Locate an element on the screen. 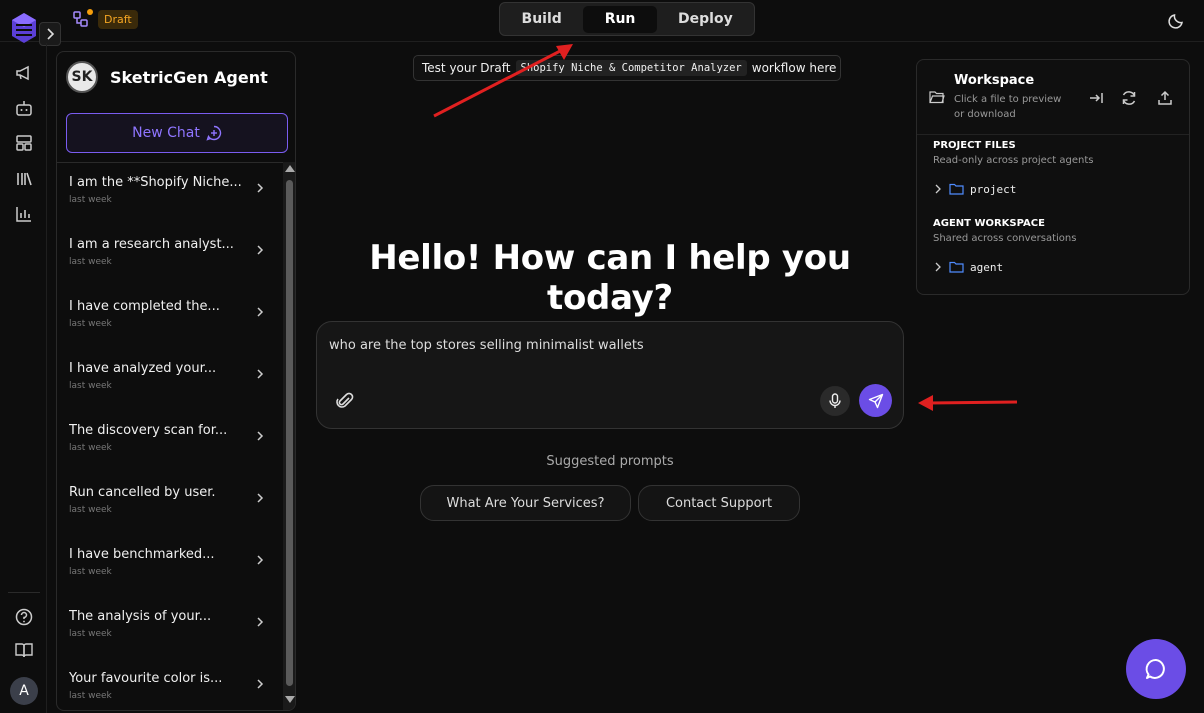 The height and width of the screenshot is (713, 1204). send-icon is located at coordinates (875, 400).